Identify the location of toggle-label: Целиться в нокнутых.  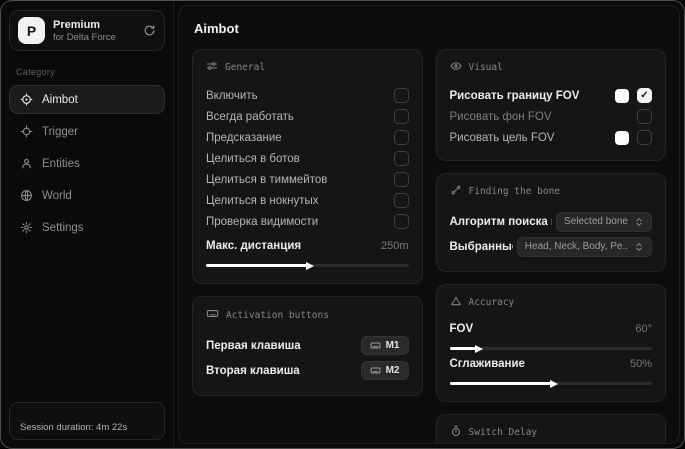
(262, 200).